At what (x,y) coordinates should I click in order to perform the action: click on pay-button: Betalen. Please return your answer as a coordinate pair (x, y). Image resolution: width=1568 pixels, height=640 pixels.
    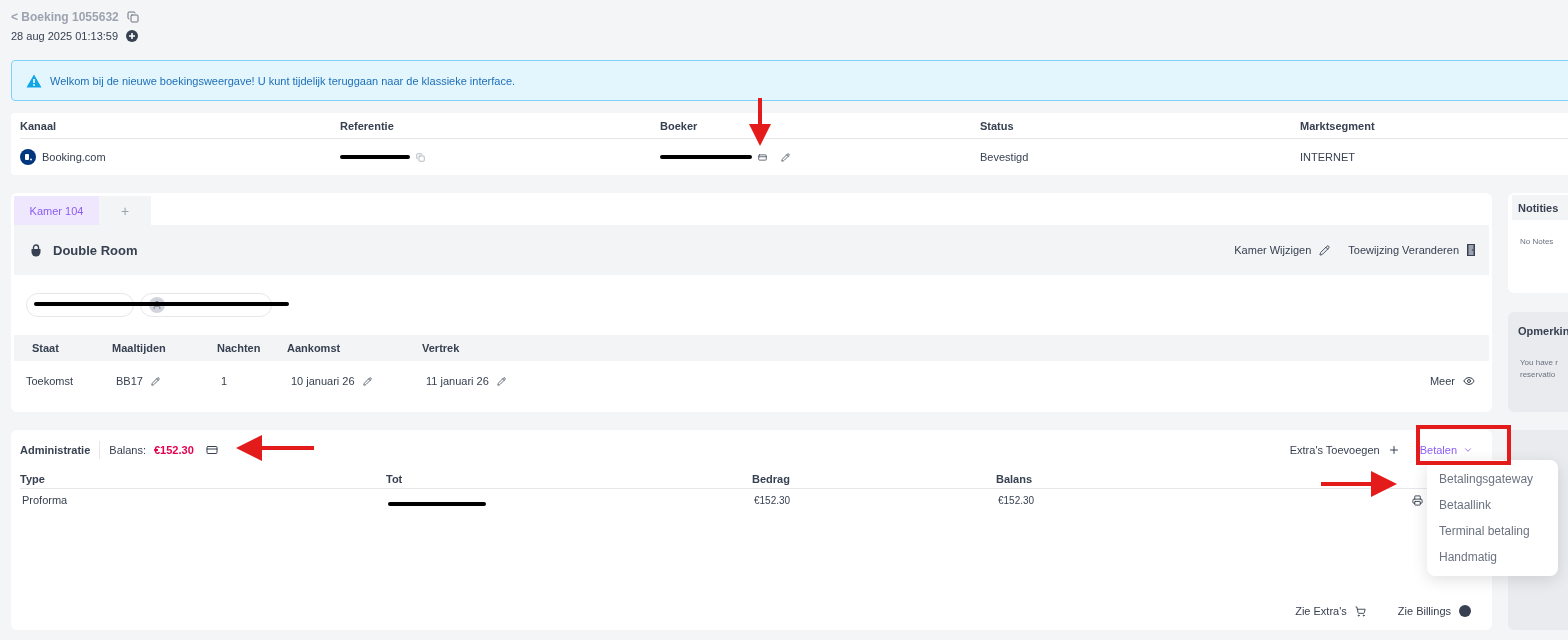
    Looking at the image, I should click on (1445, 450).